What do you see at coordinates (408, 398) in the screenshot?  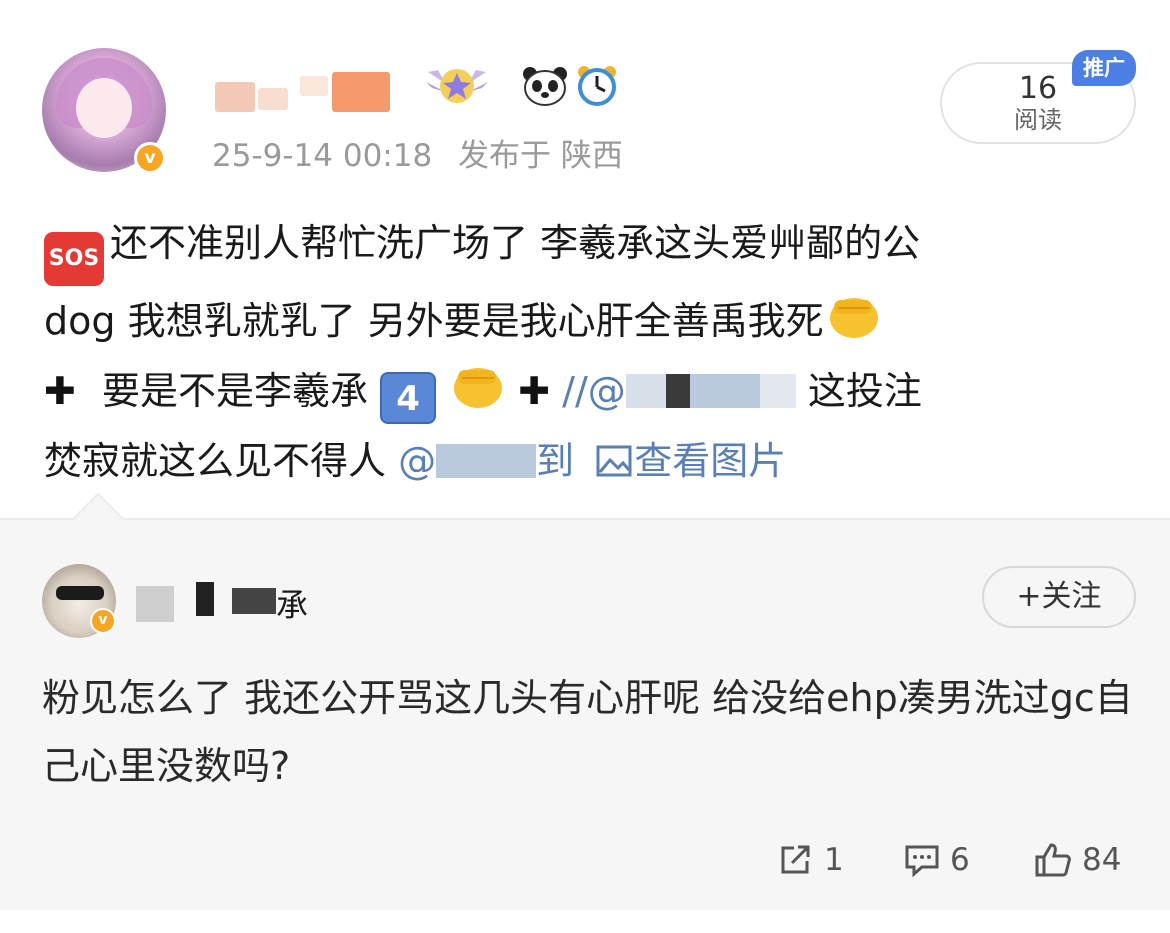 I see `keycap-4-icon: 4` at bounding box center [408, 398].